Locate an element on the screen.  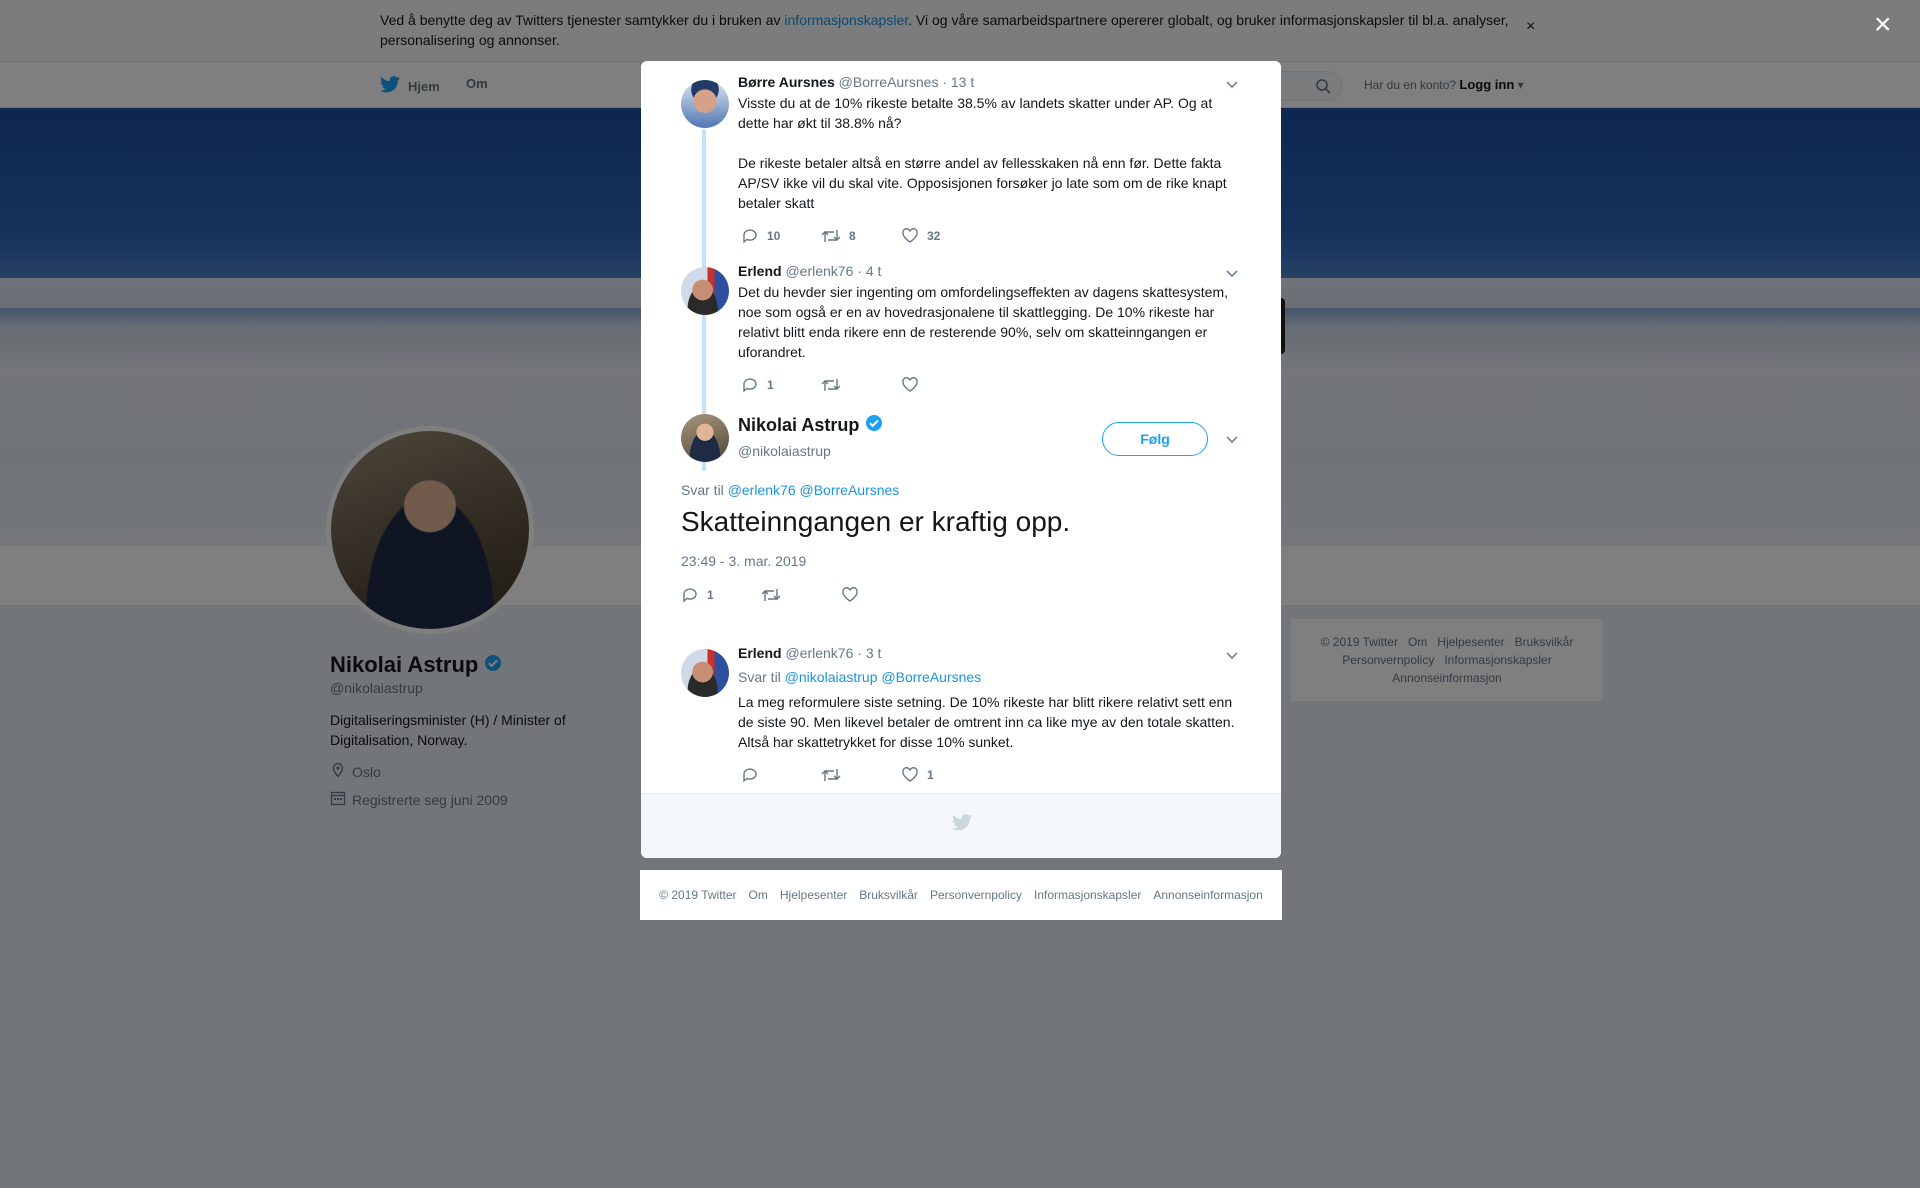
retweet-count: 8 is located at coordinates (852, 236).